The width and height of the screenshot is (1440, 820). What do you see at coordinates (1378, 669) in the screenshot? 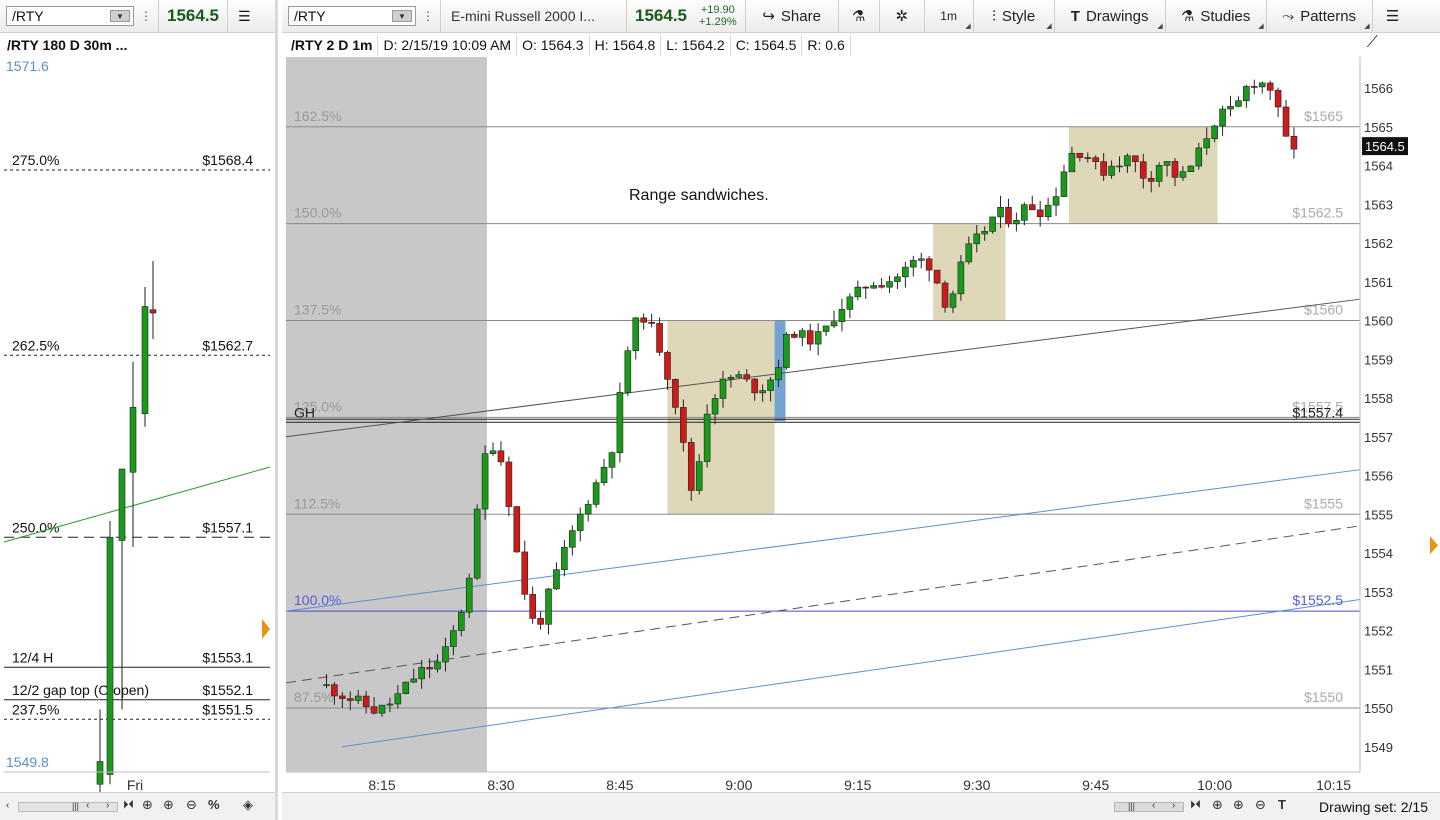
I see `price-tick-label: 1551` at bounding box center [1378, 669].